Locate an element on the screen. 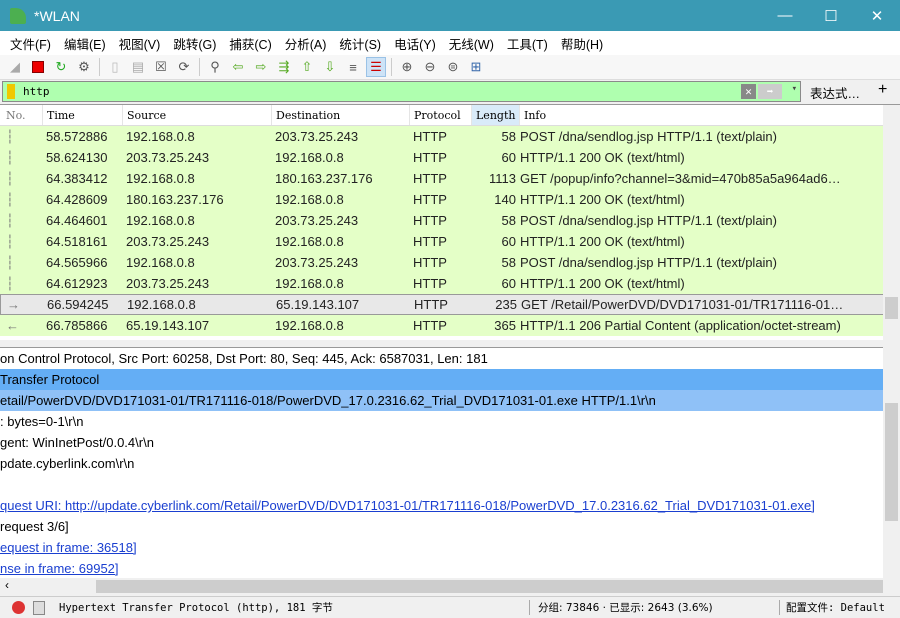 The width and height of the screenshot is (900, 618). zoom-out-icon: ⊖ is located at coordinates (430, 67).